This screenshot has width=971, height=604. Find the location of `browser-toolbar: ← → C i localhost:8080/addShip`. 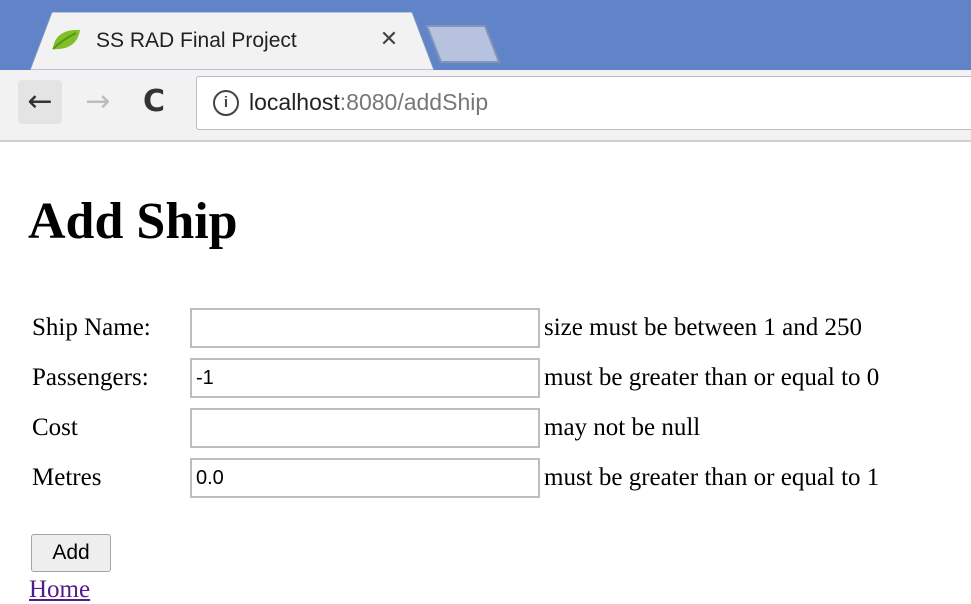

browser-toolbar: ← → C i localhost:8080/addShip is located at coordinates (485, 106).